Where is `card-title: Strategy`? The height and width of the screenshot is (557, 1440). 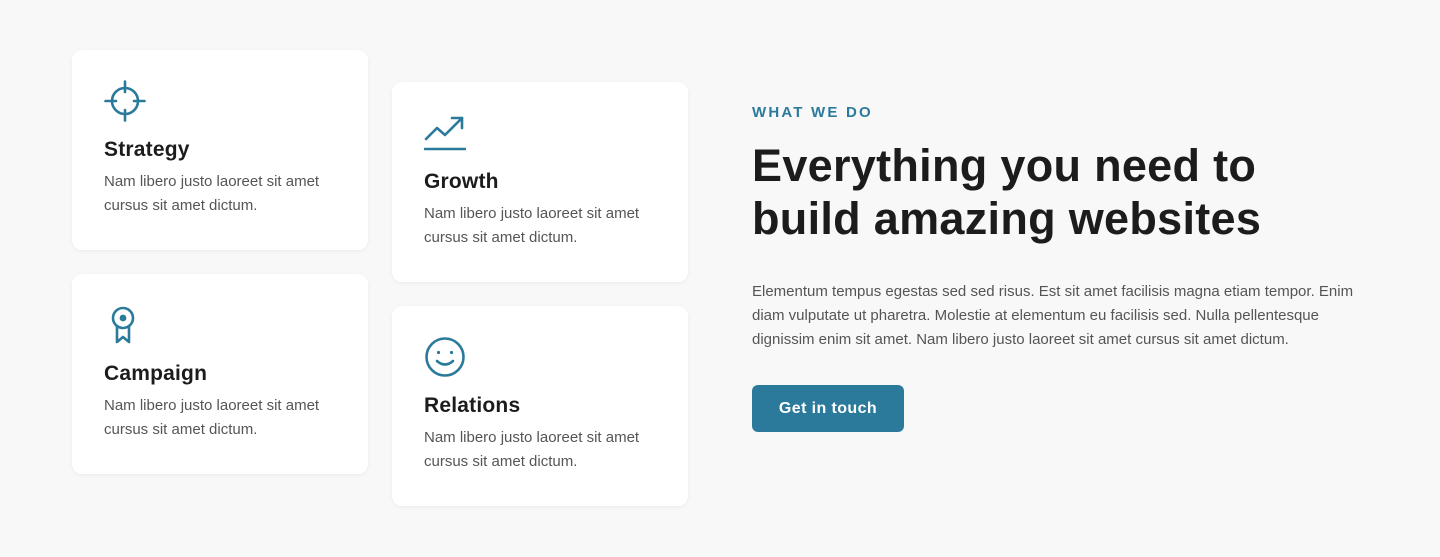 card-title: Strategy is located at coordinates (147, 149).